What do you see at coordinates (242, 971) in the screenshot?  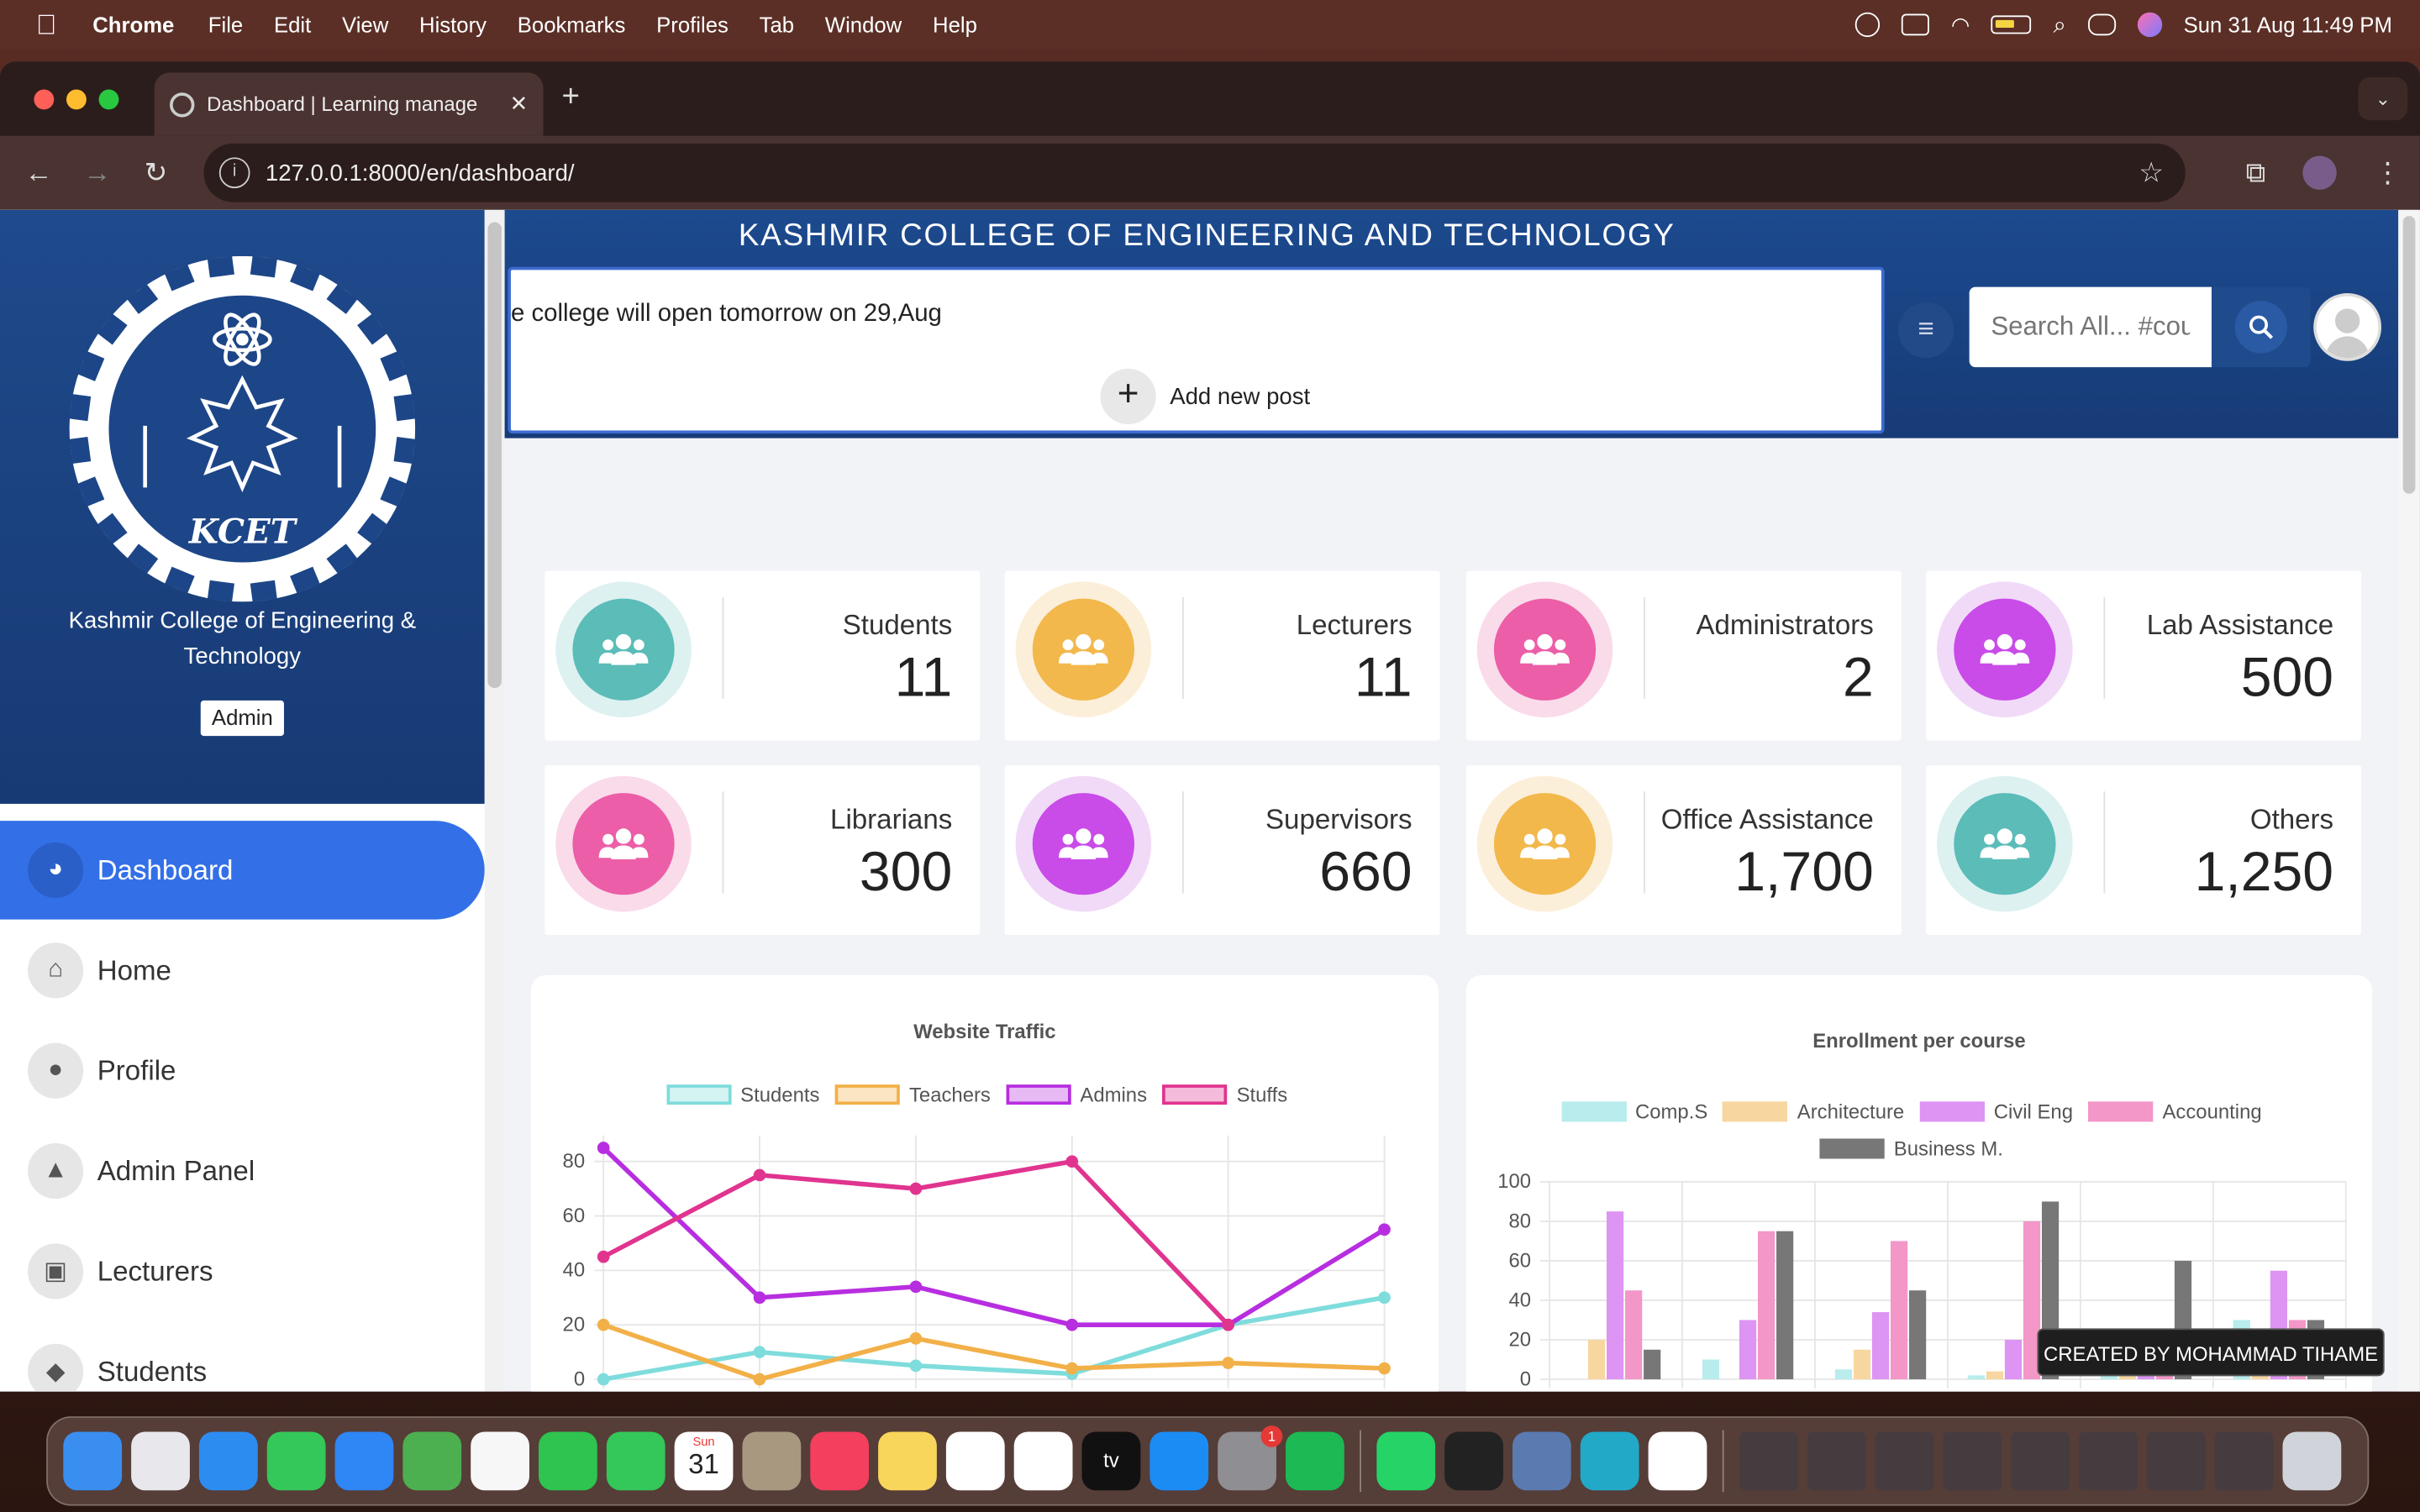 I see `sidebar-item-home: ⌂ Home` at bounding box center [242, 971].